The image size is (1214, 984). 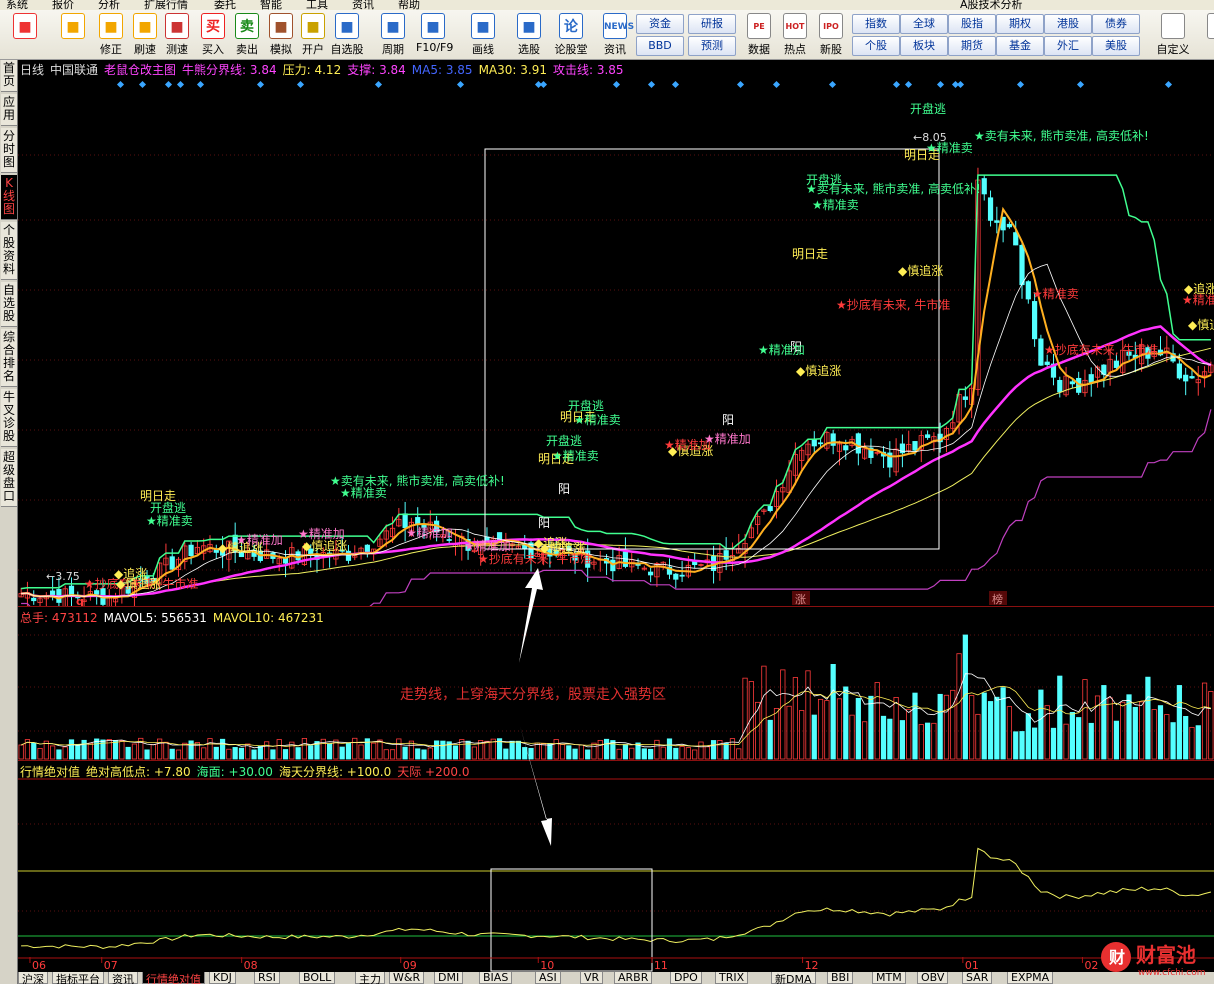 I want to click on menu-item-2: 分析, so click(x=109, y=5).